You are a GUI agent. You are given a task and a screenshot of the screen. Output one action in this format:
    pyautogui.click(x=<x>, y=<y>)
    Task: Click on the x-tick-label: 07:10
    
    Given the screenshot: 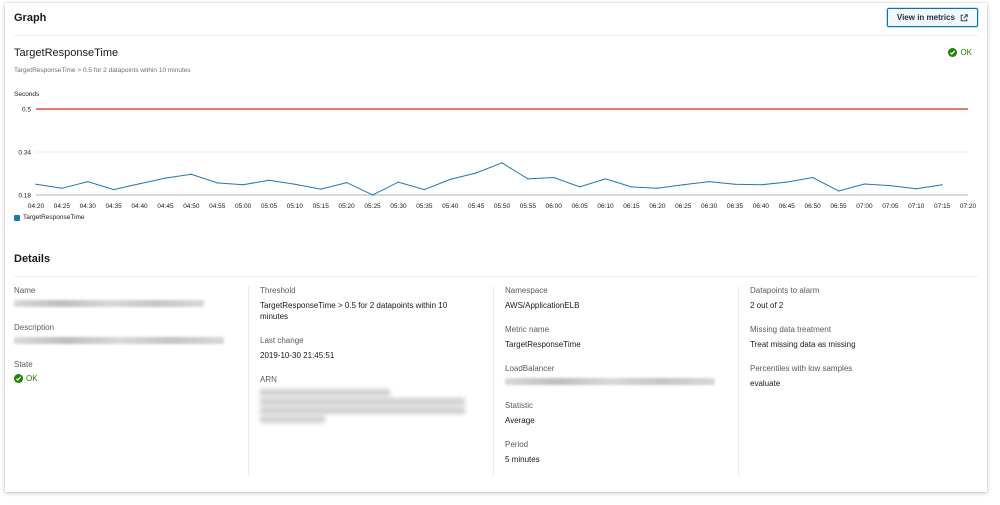 What is the action you would take?
    pyautogui.click(x=916, y=206)
    